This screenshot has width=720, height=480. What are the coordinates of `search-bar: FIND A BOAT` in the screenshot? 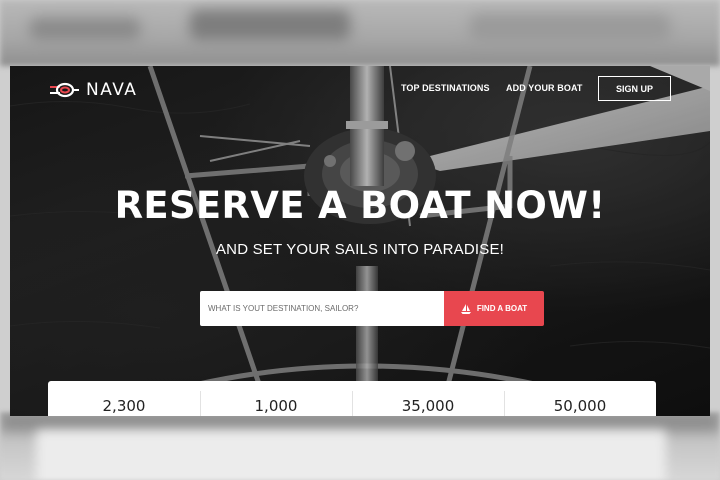 It's located at (372, 308).